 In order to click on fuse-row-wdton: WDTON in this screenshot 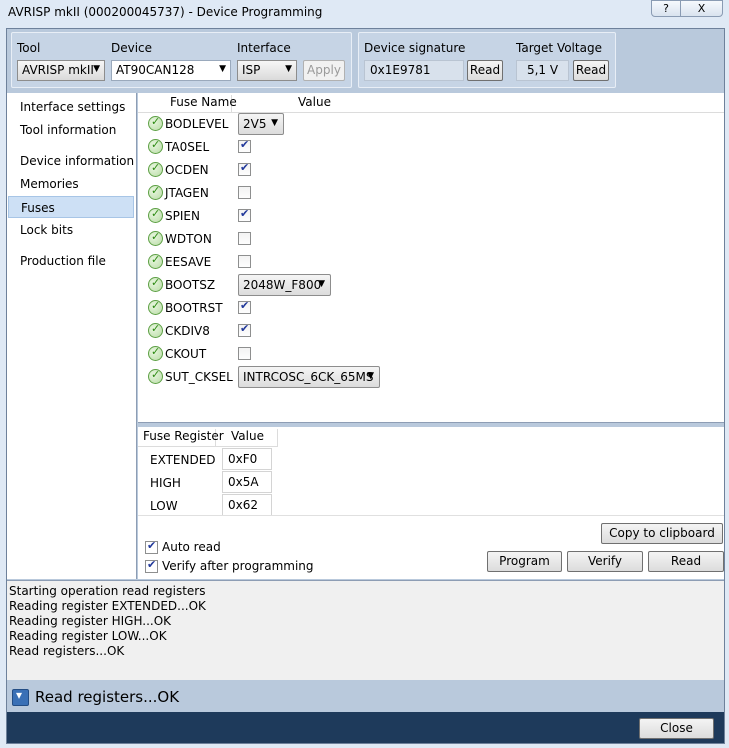, I will do `click(431, 239)`.